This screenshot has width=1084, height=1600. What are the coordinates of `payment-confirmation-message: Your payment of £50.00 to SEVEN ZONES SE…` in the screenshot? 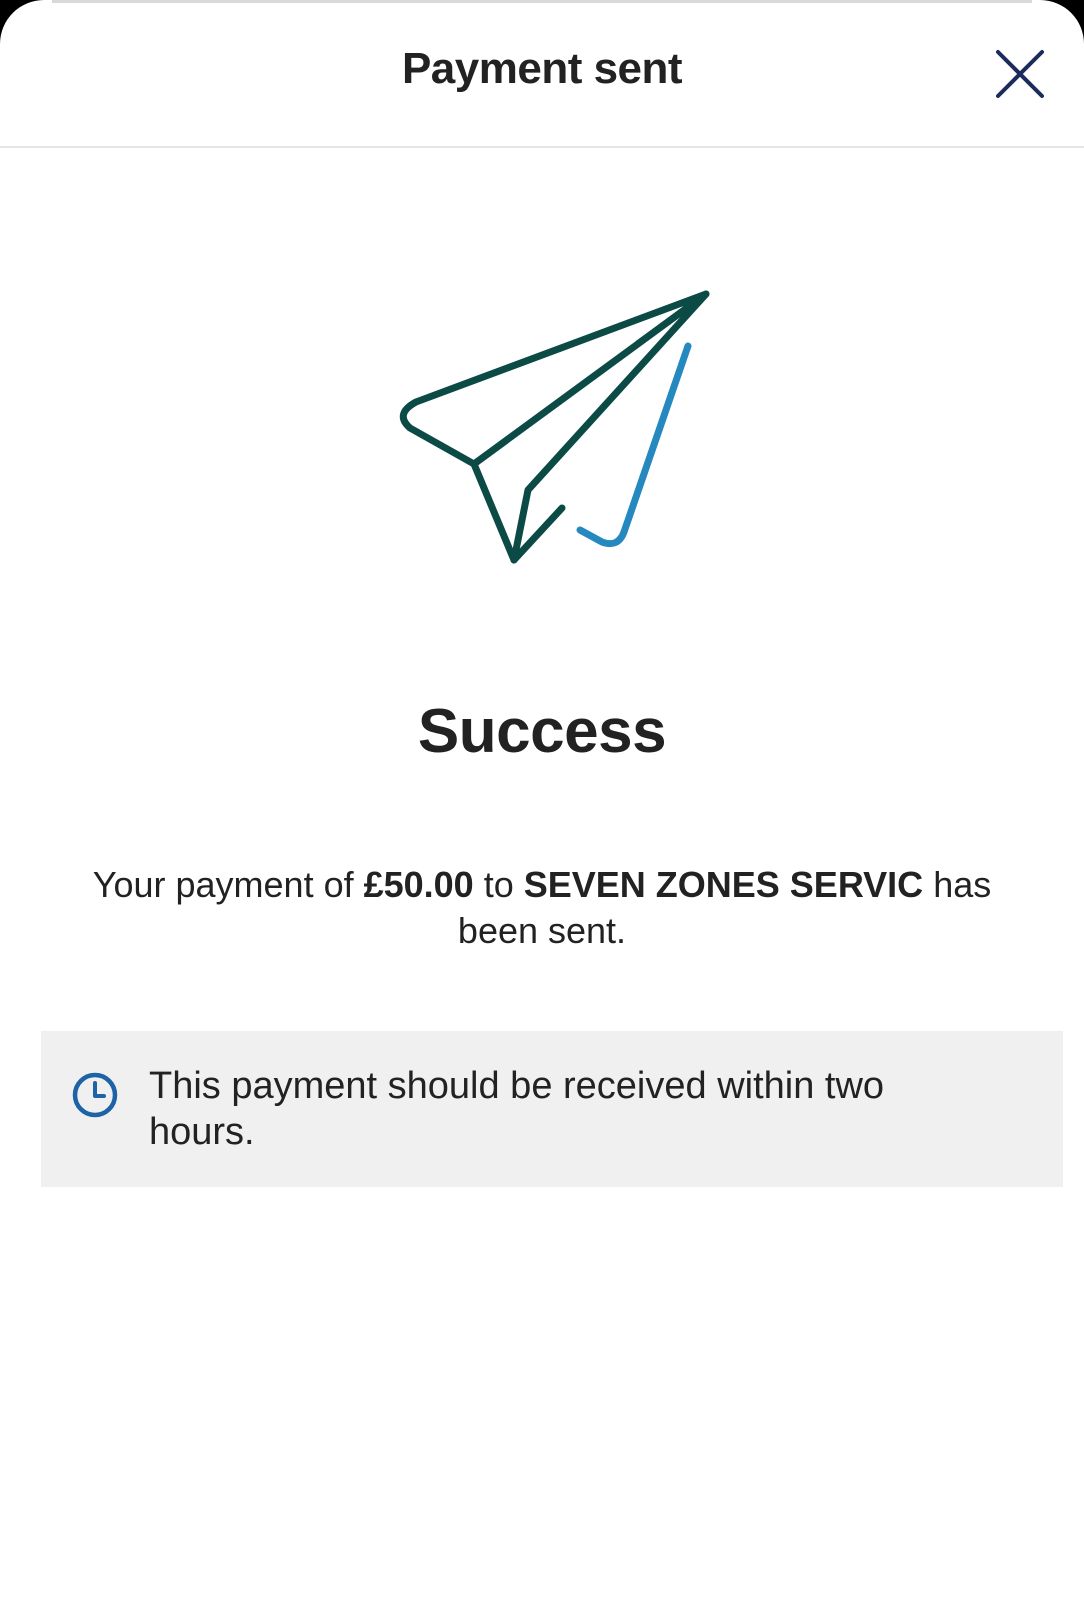 It's located at (542, 908).